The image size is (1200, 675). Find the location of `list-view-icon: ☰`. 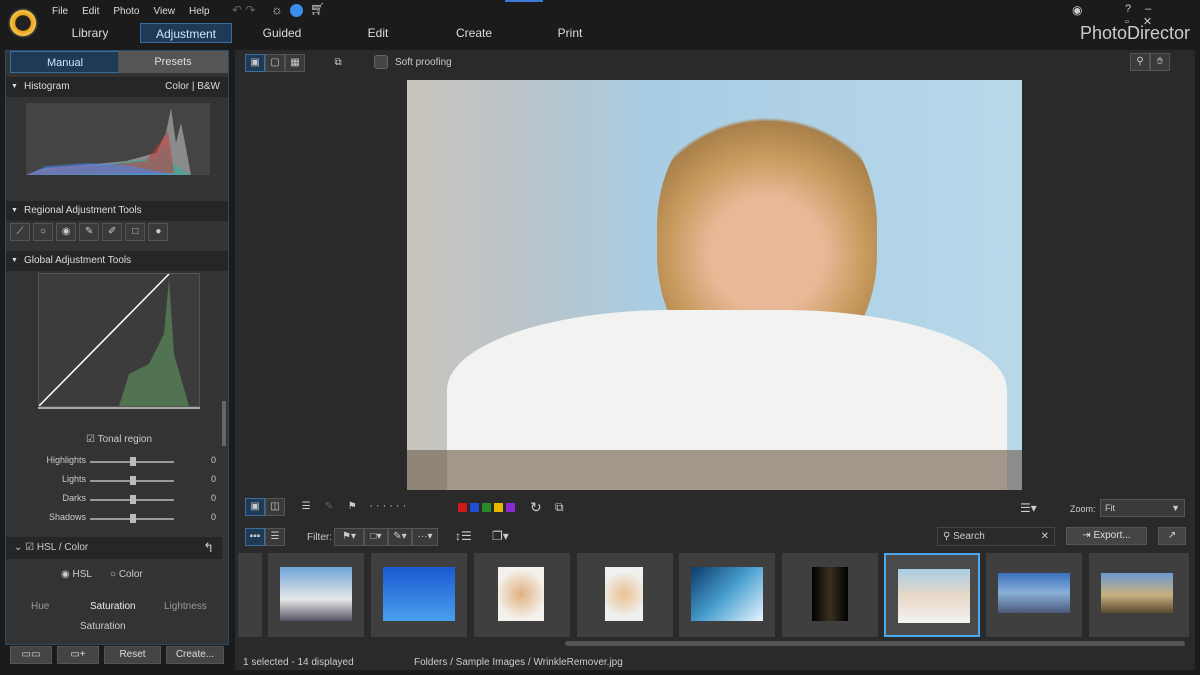

list-view-icon: ☰ is located at coordinates (275, 537).